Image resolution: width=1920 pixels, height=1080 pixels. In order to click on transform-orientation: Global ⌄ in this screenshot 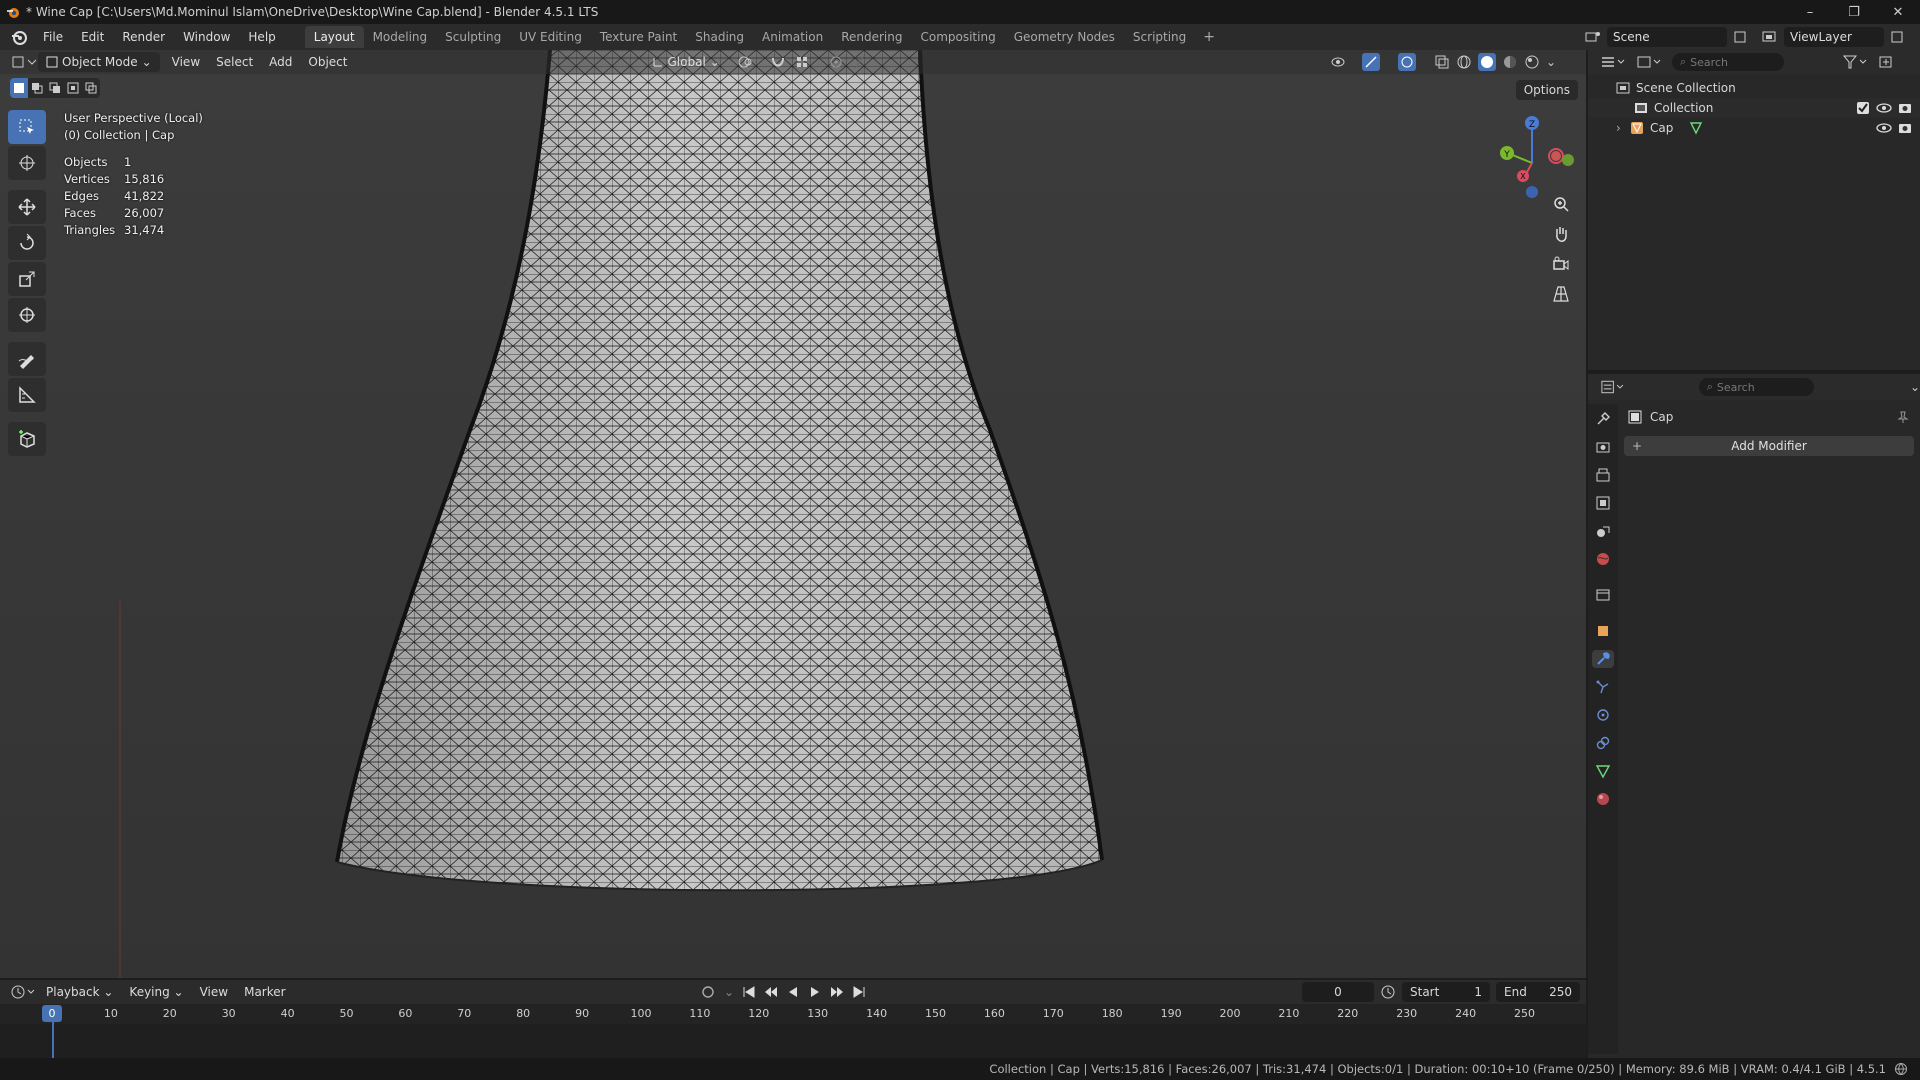, I will do `click(686, 62)`.